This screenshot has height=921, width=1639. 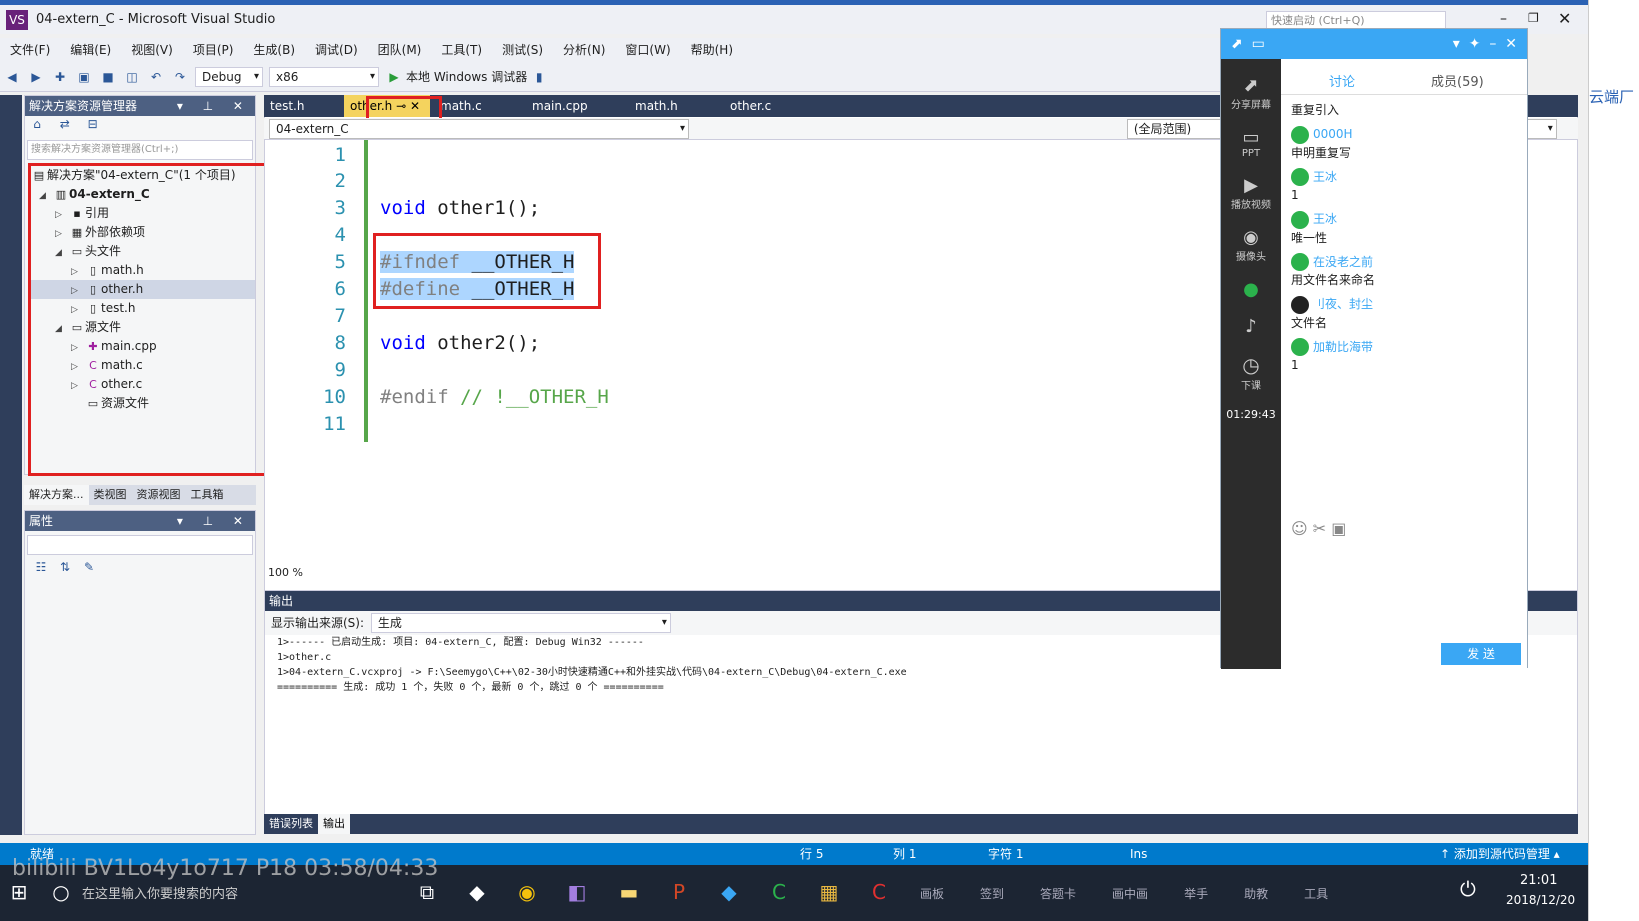 What do you see at coordinates (1481, 654) in the screenshot?
I see `send-button: 发 送` at bounding box center [1481, 654].